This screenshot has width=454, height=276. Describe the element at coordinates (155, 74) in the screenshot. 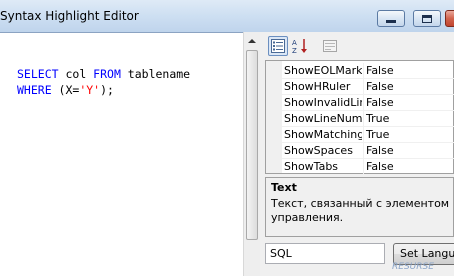

I see `sql-text: tablename` at that location.